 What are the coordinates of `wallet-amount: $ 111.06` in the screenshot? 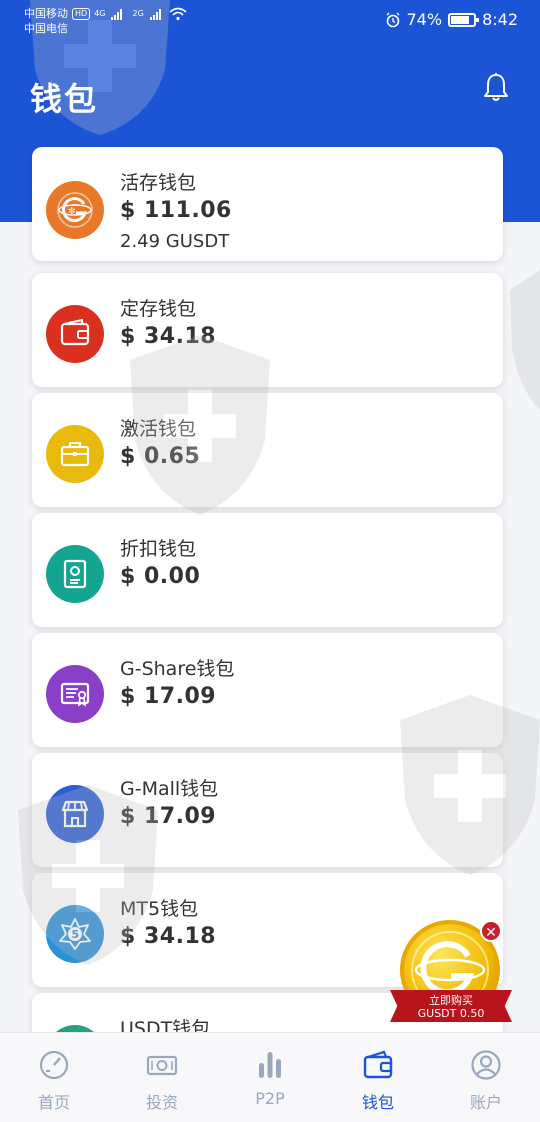 It's located at (176, 210).